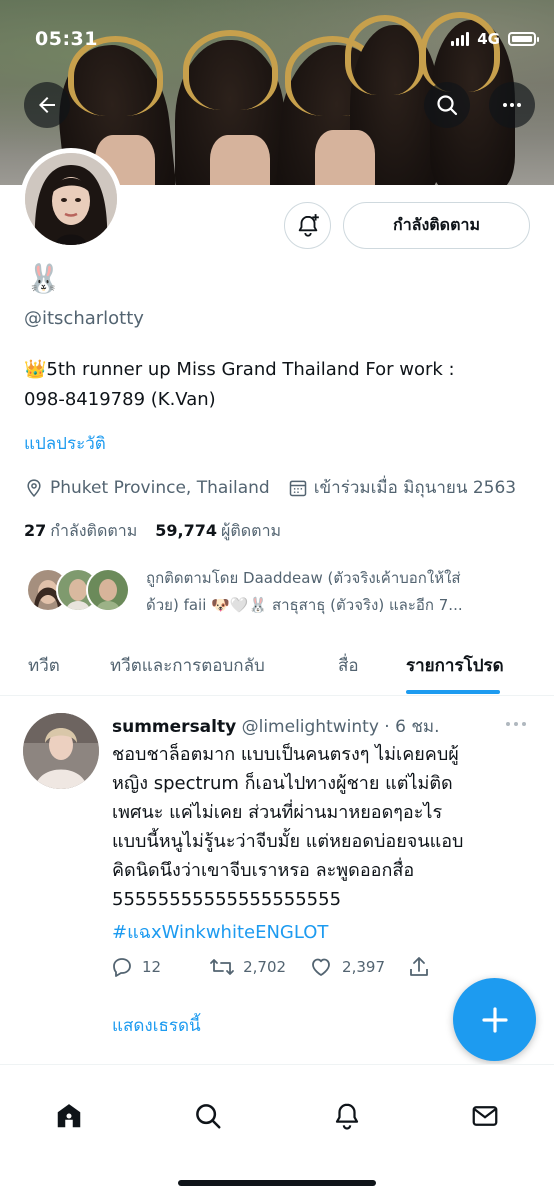 This screenshot has width=554, height=1200. What do you see at coordinates (94, 530) in the screenshot?
I see `following-label: กำลังติดตาม` at bounding box center [94, 530].